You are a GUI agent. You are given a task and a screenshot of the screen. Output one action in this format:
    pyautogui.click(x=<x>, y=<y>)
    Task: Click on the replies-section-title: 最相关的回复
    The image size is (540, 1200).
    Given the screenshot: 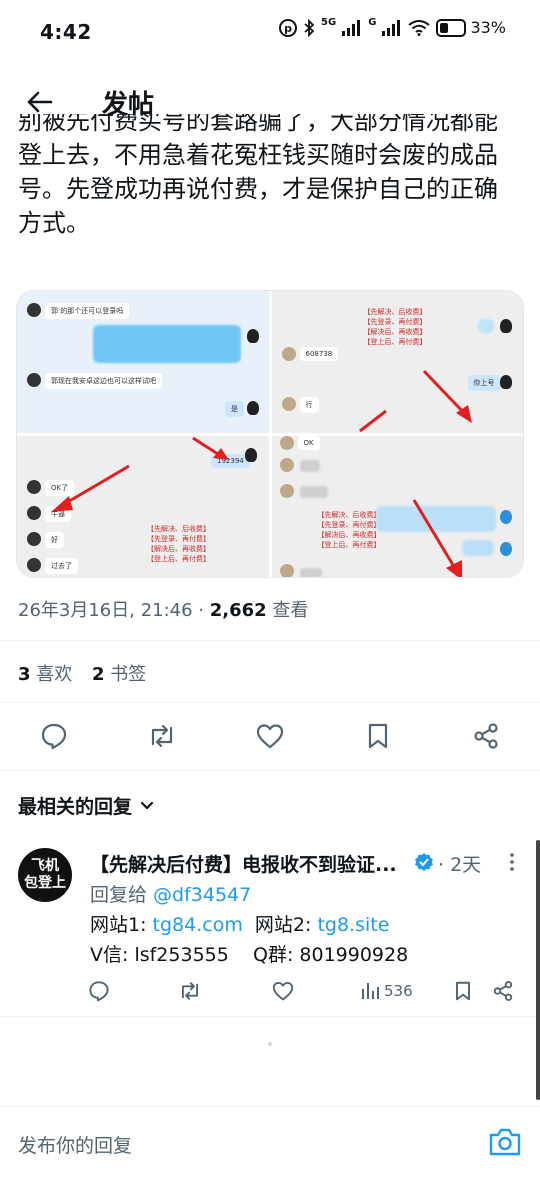 What is the action you would take?
    pyautogui.click(x=75, y=807)
    